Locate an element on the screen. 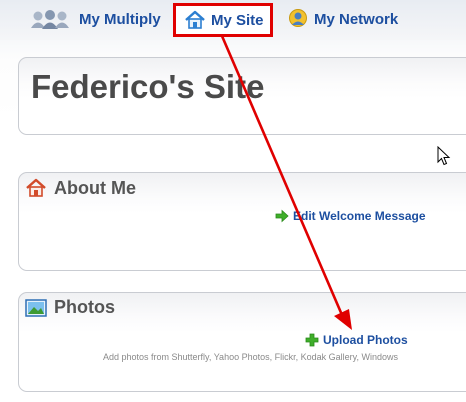 The height and width of the screenshot is (402, 466). nav-label: My Network is located at coordinates (356, 19).